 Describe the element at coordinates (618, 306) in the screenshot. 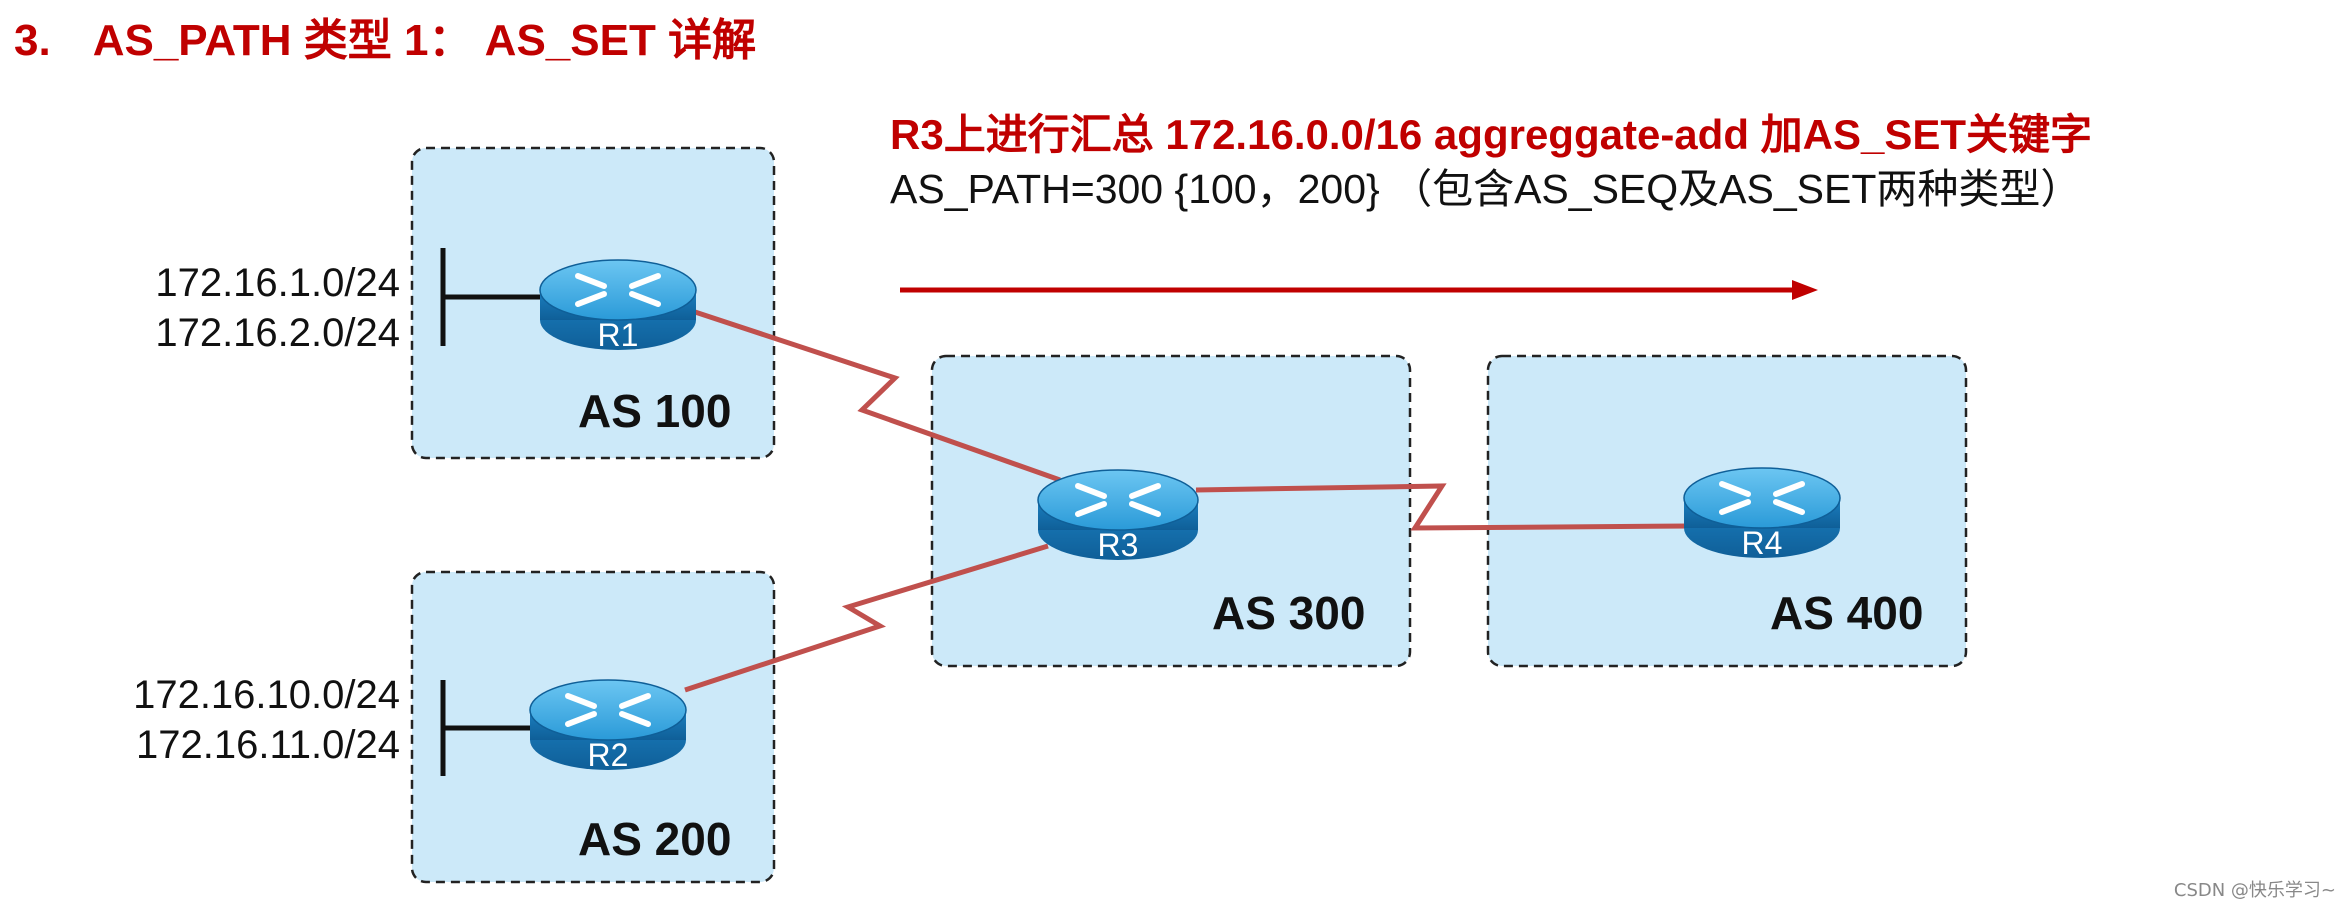

I see `router-icon: R1` at that location.